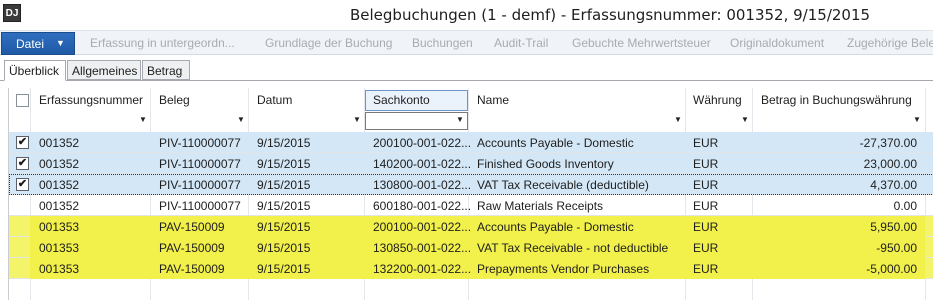 This screenshot has width=933, height=300. Describe the element at coordinates (836, 100) in the screenshot. I see `column-header-betrag: Betrag in Buchungswährung` at that location.